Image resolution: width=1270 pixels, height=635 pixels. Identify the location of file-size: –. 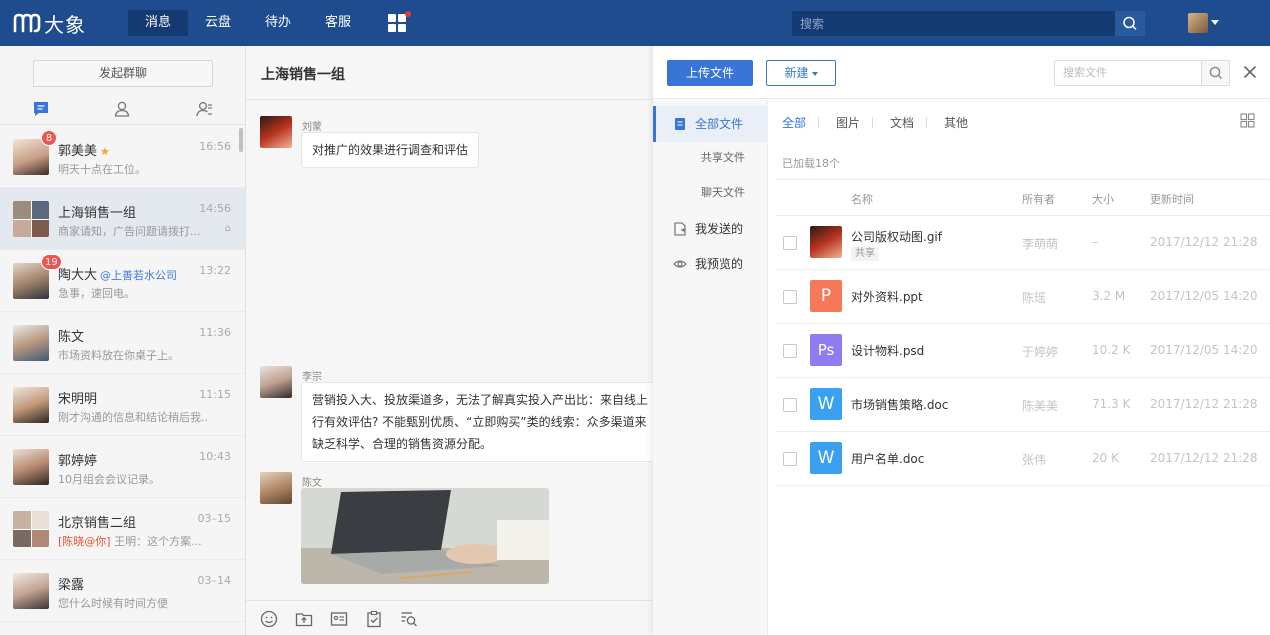
(1095, 242).